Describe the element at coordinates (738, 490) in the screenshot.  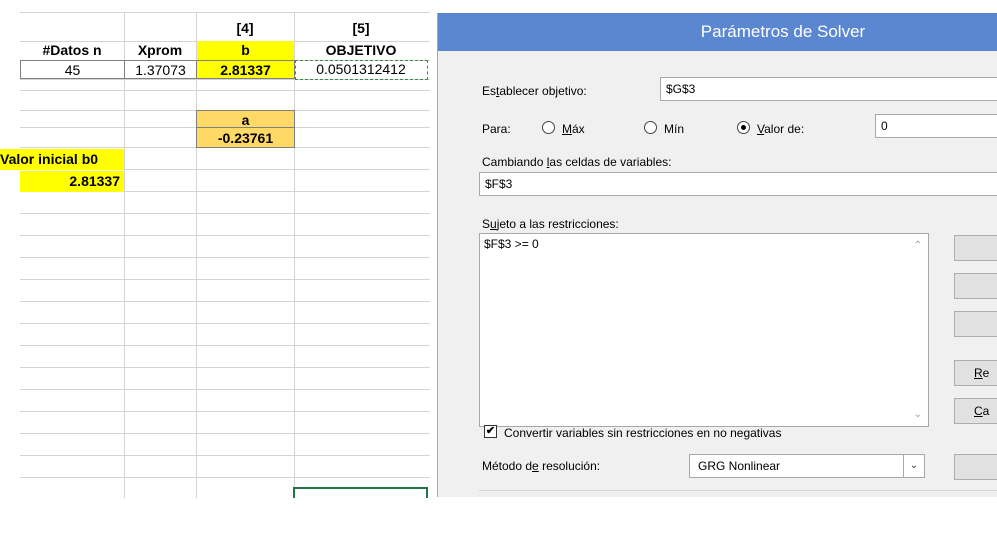
I see `dialog-separator` at that location.